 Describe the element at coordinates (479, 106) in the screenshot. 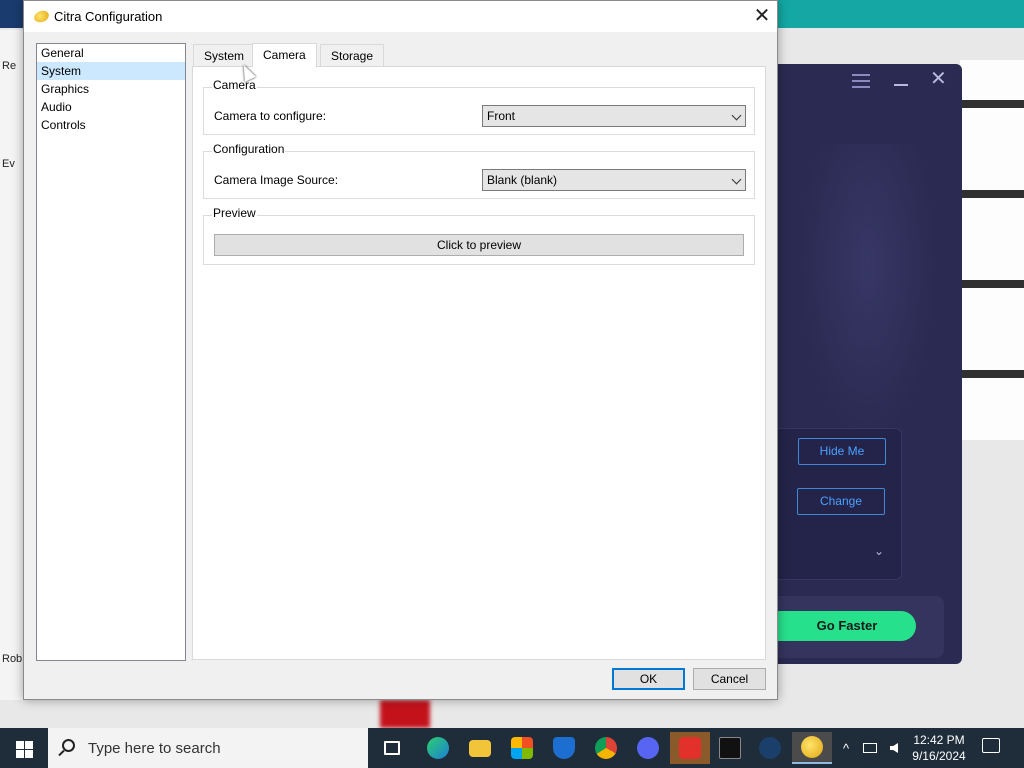

I see `camera-group: Camera Camera to configure: Front` at that location.